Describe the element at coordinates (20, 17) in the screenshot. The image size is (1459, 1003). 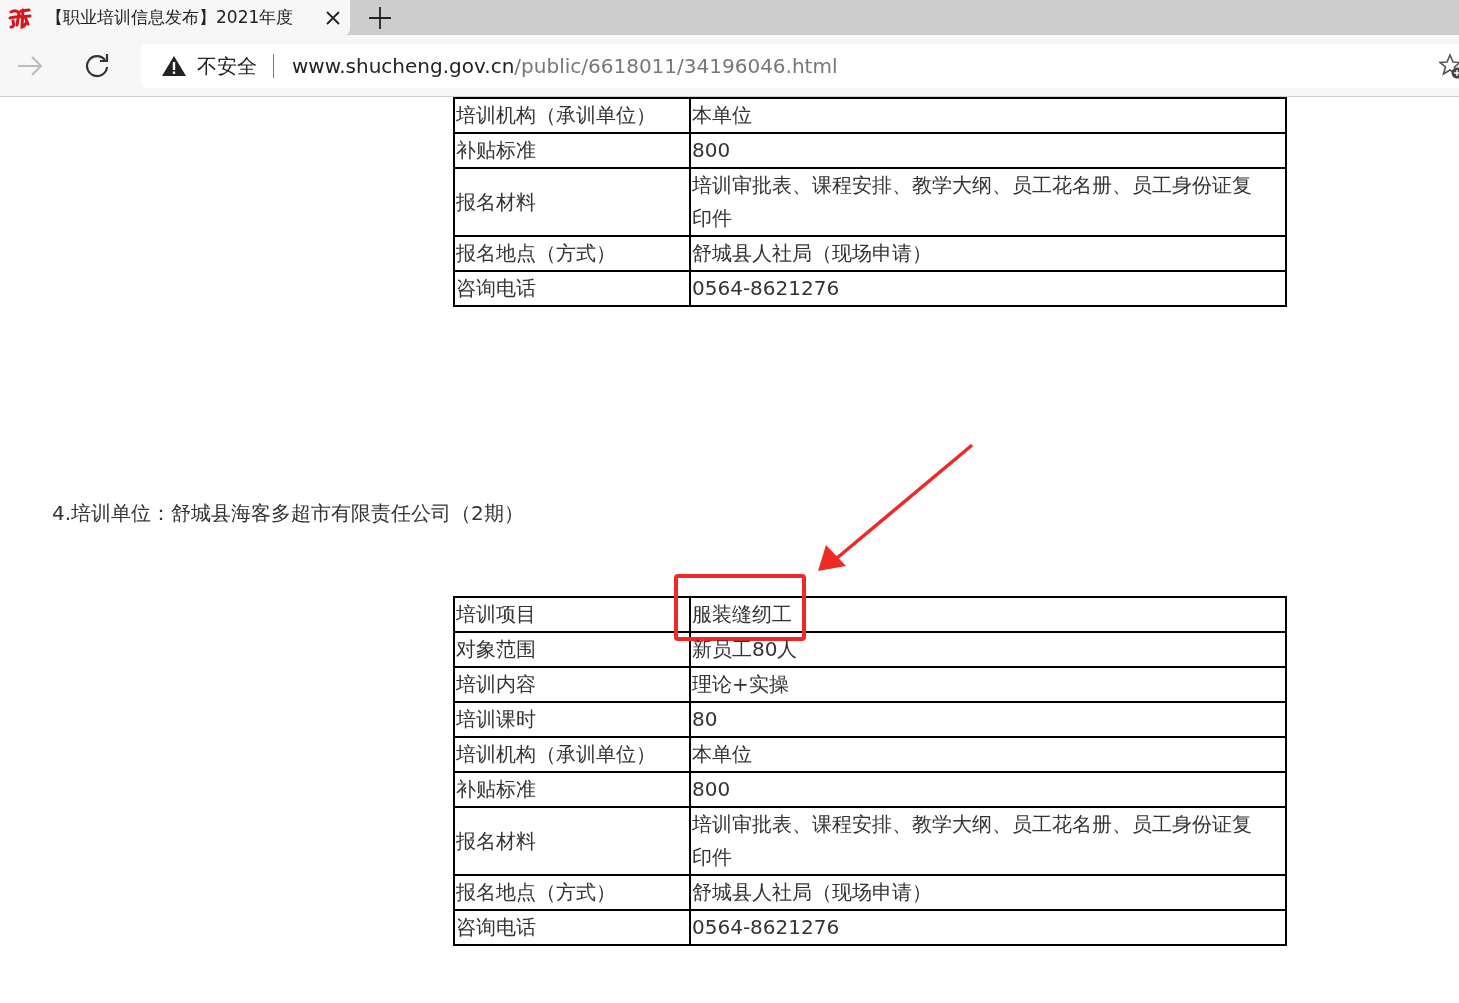
I see `site-favicon-icon` at that location.